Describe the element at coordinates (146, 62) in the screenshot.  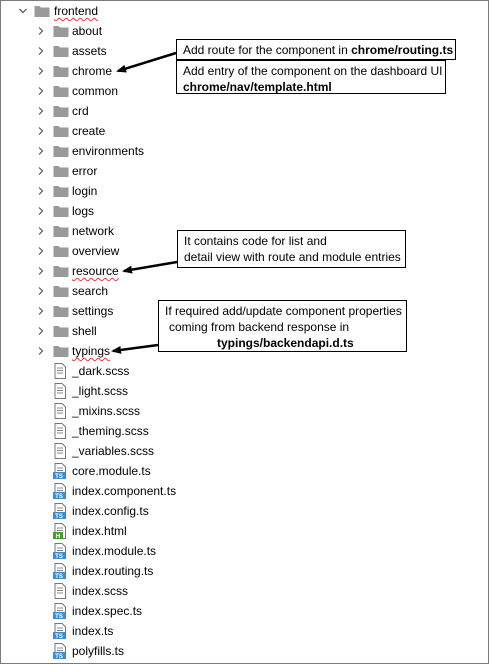
I see `arrow-to-chrome` at that location.